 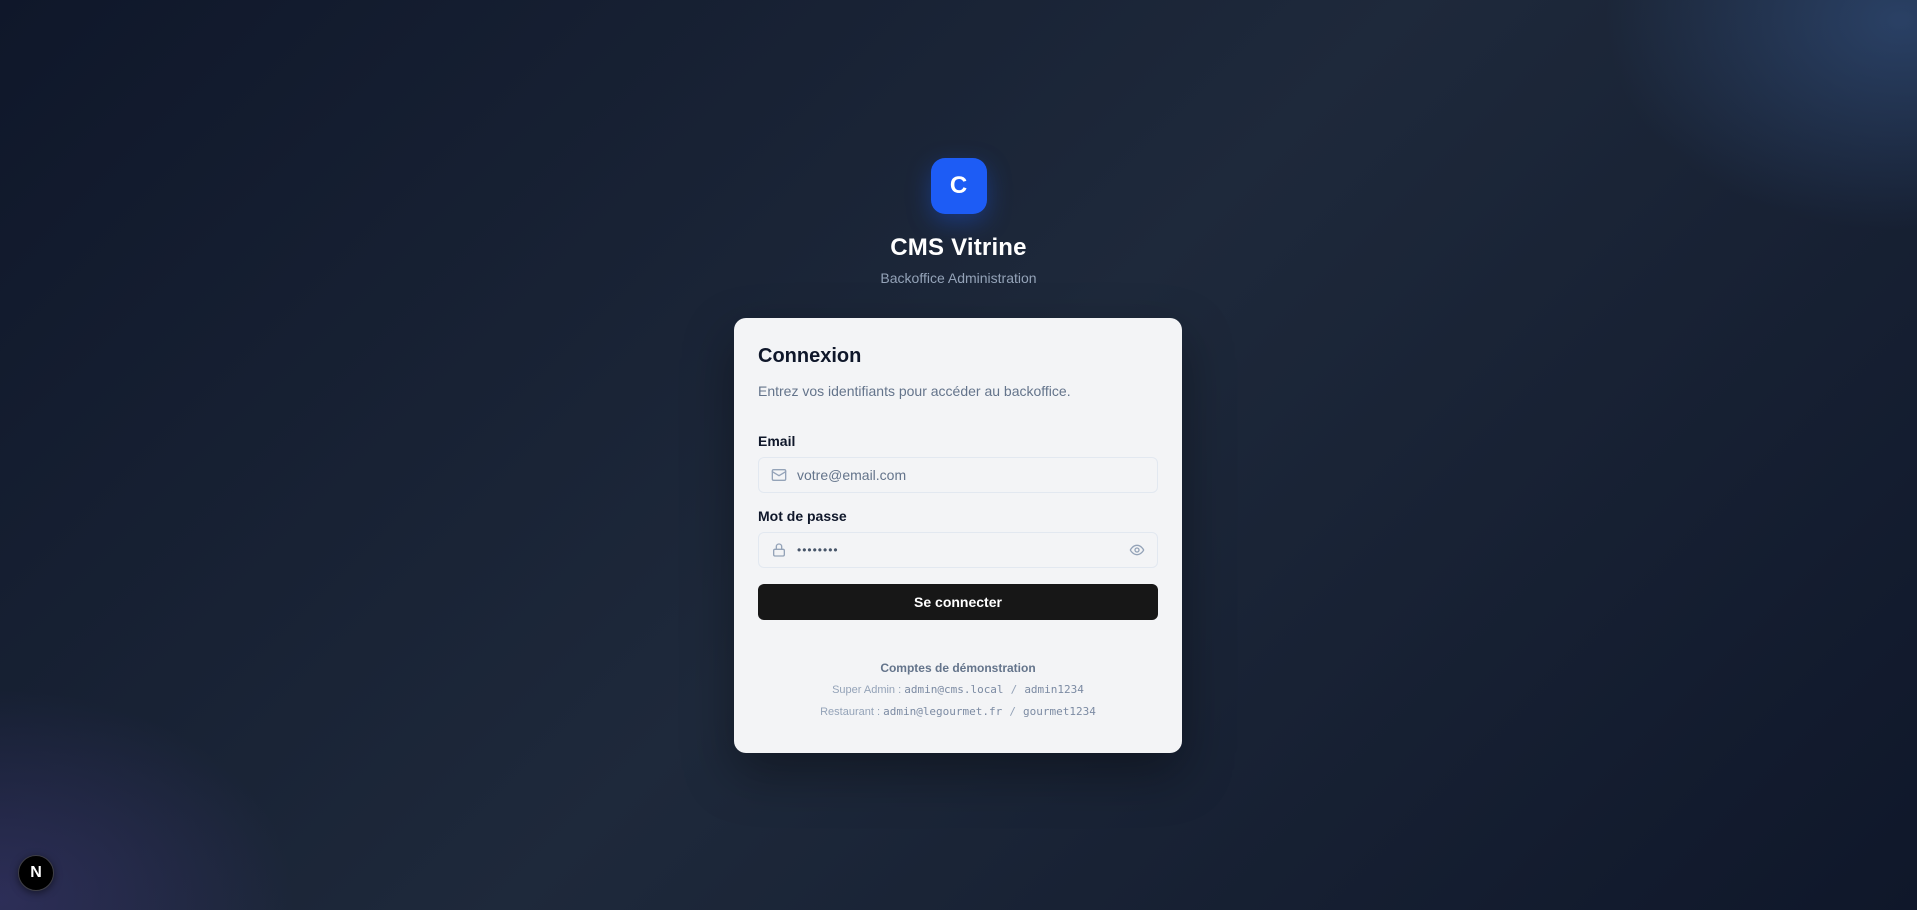 I want to click on password-input: ••••••••, so click(x=958, y=550).